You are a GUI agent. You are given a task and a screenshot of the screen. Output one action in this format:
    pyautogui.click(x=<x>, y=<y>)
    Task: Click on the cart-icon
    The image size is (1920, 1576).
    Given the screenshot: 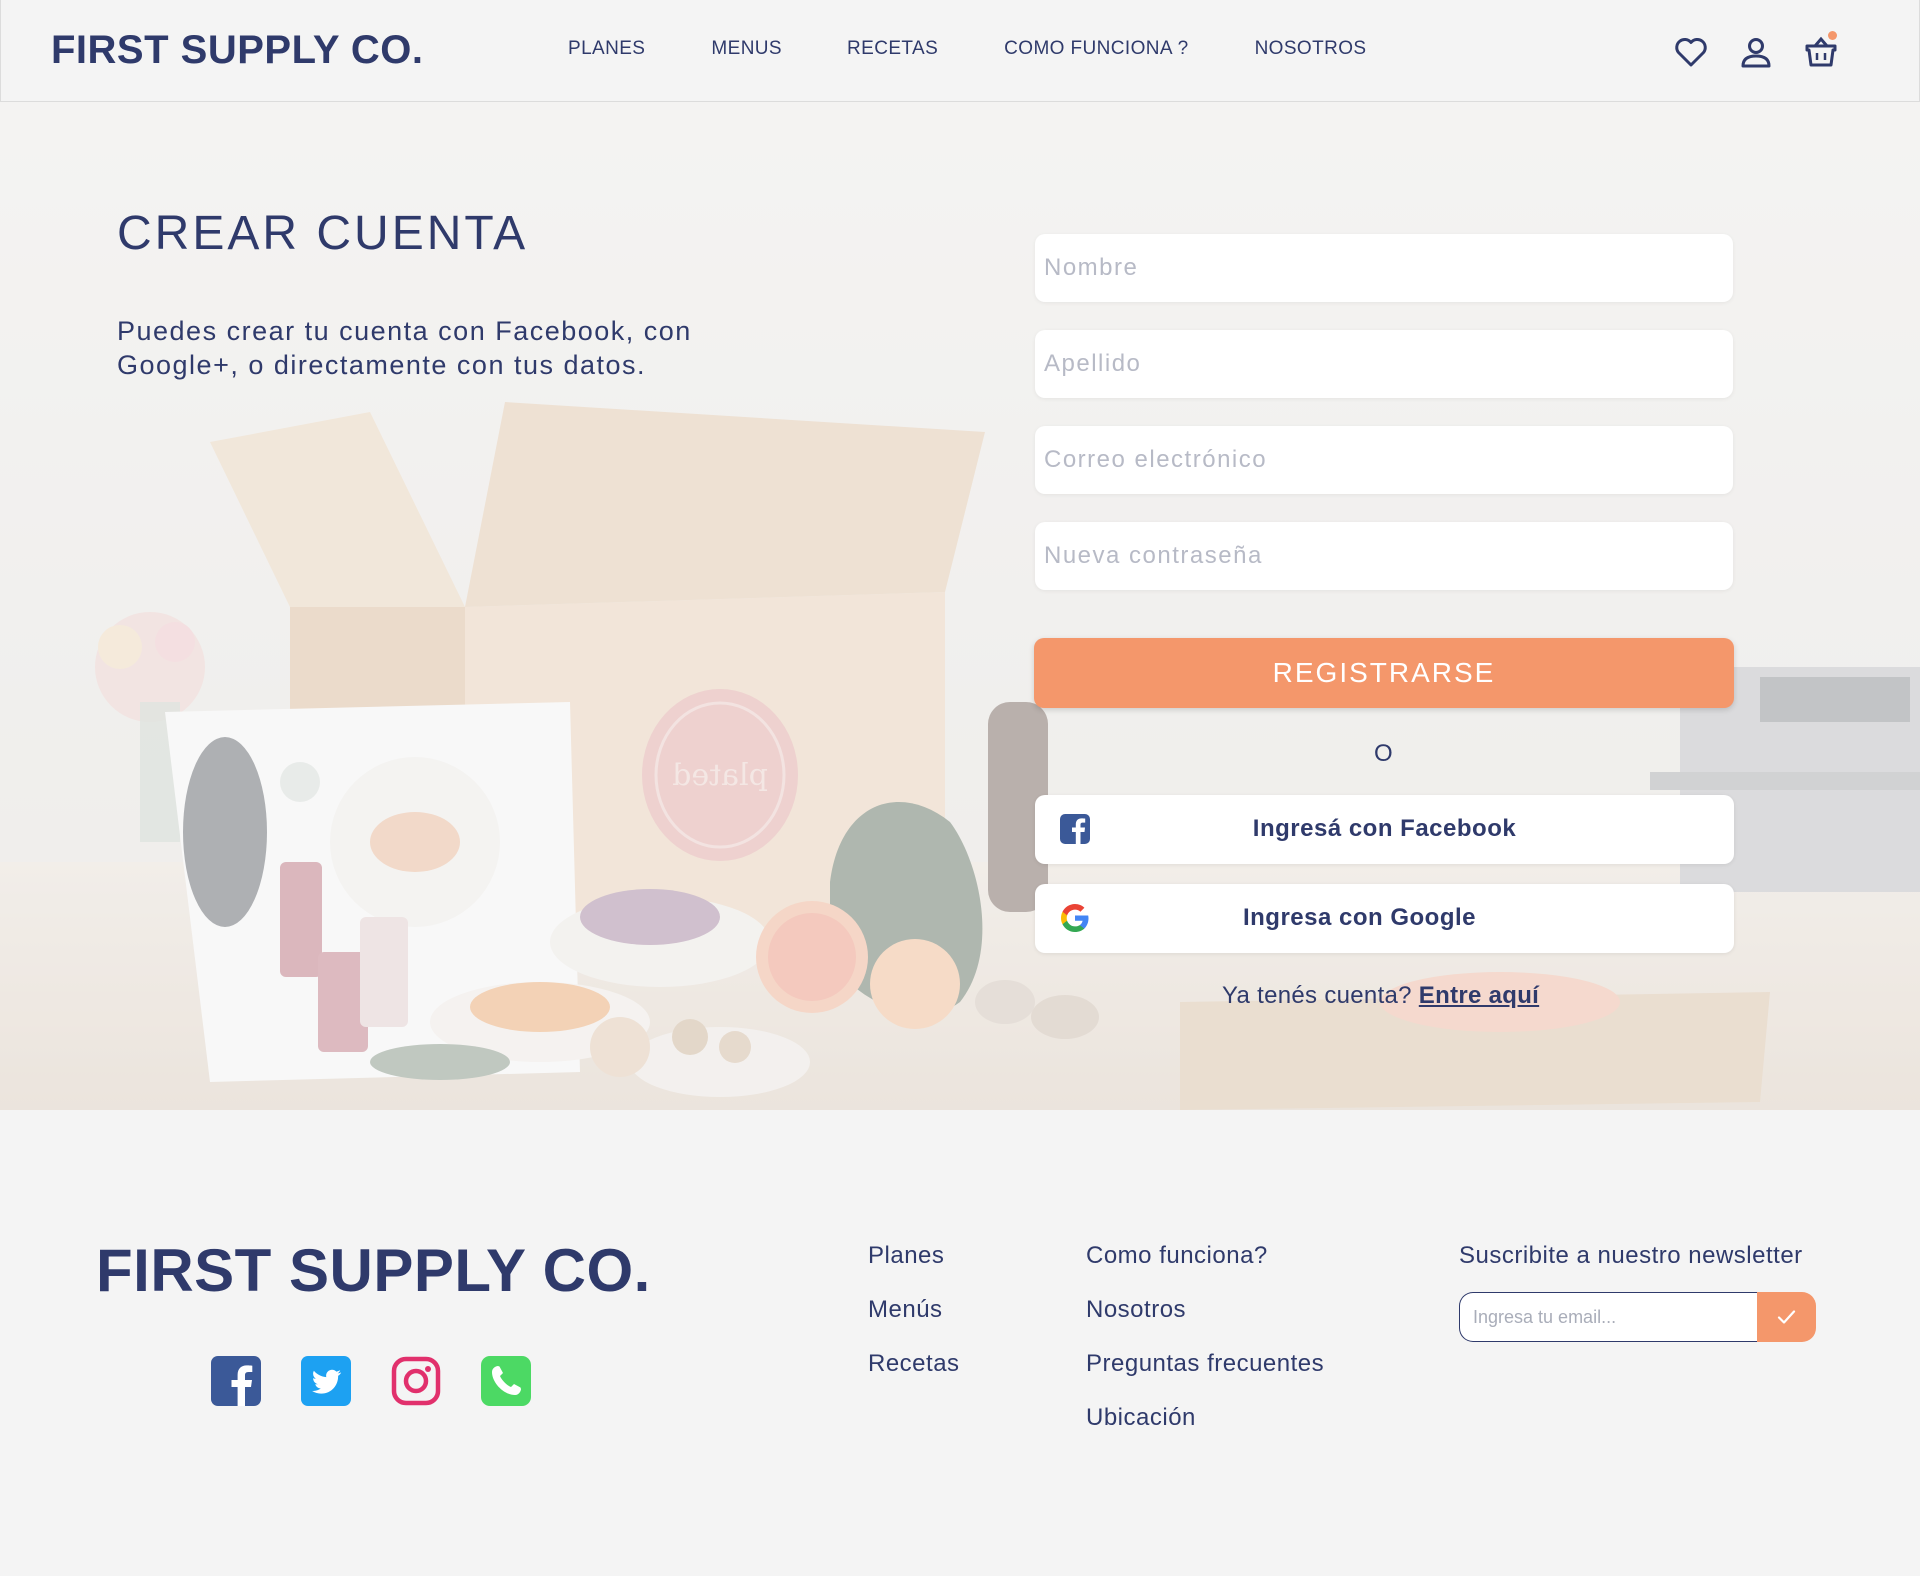 What is the action you would take?
    pyautogui.click(x=1821, y=50)
    